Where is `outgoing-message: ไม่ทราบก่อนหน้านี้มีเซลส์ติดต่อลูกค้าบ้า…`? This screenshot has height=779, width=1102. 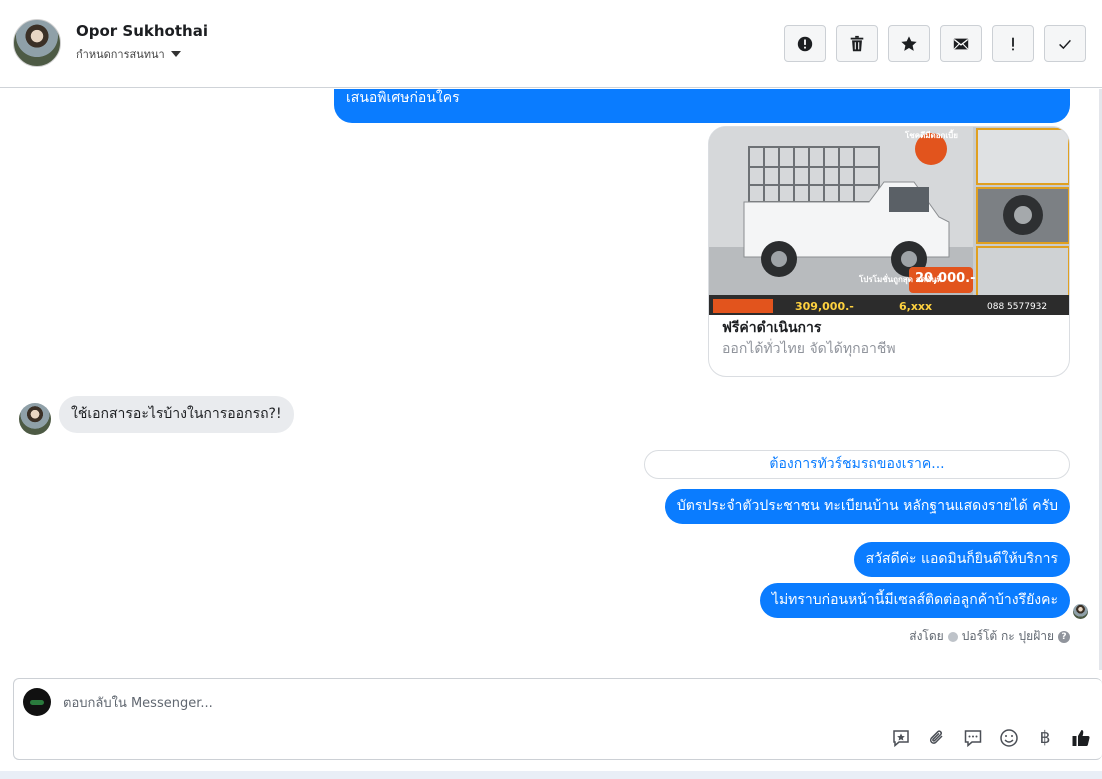
outgoing-message: ไม่ทราบก่อนหน้านี้มีเซลส์ติดต่อลูกค้าบ้า… is located at coordinates (914, 600).